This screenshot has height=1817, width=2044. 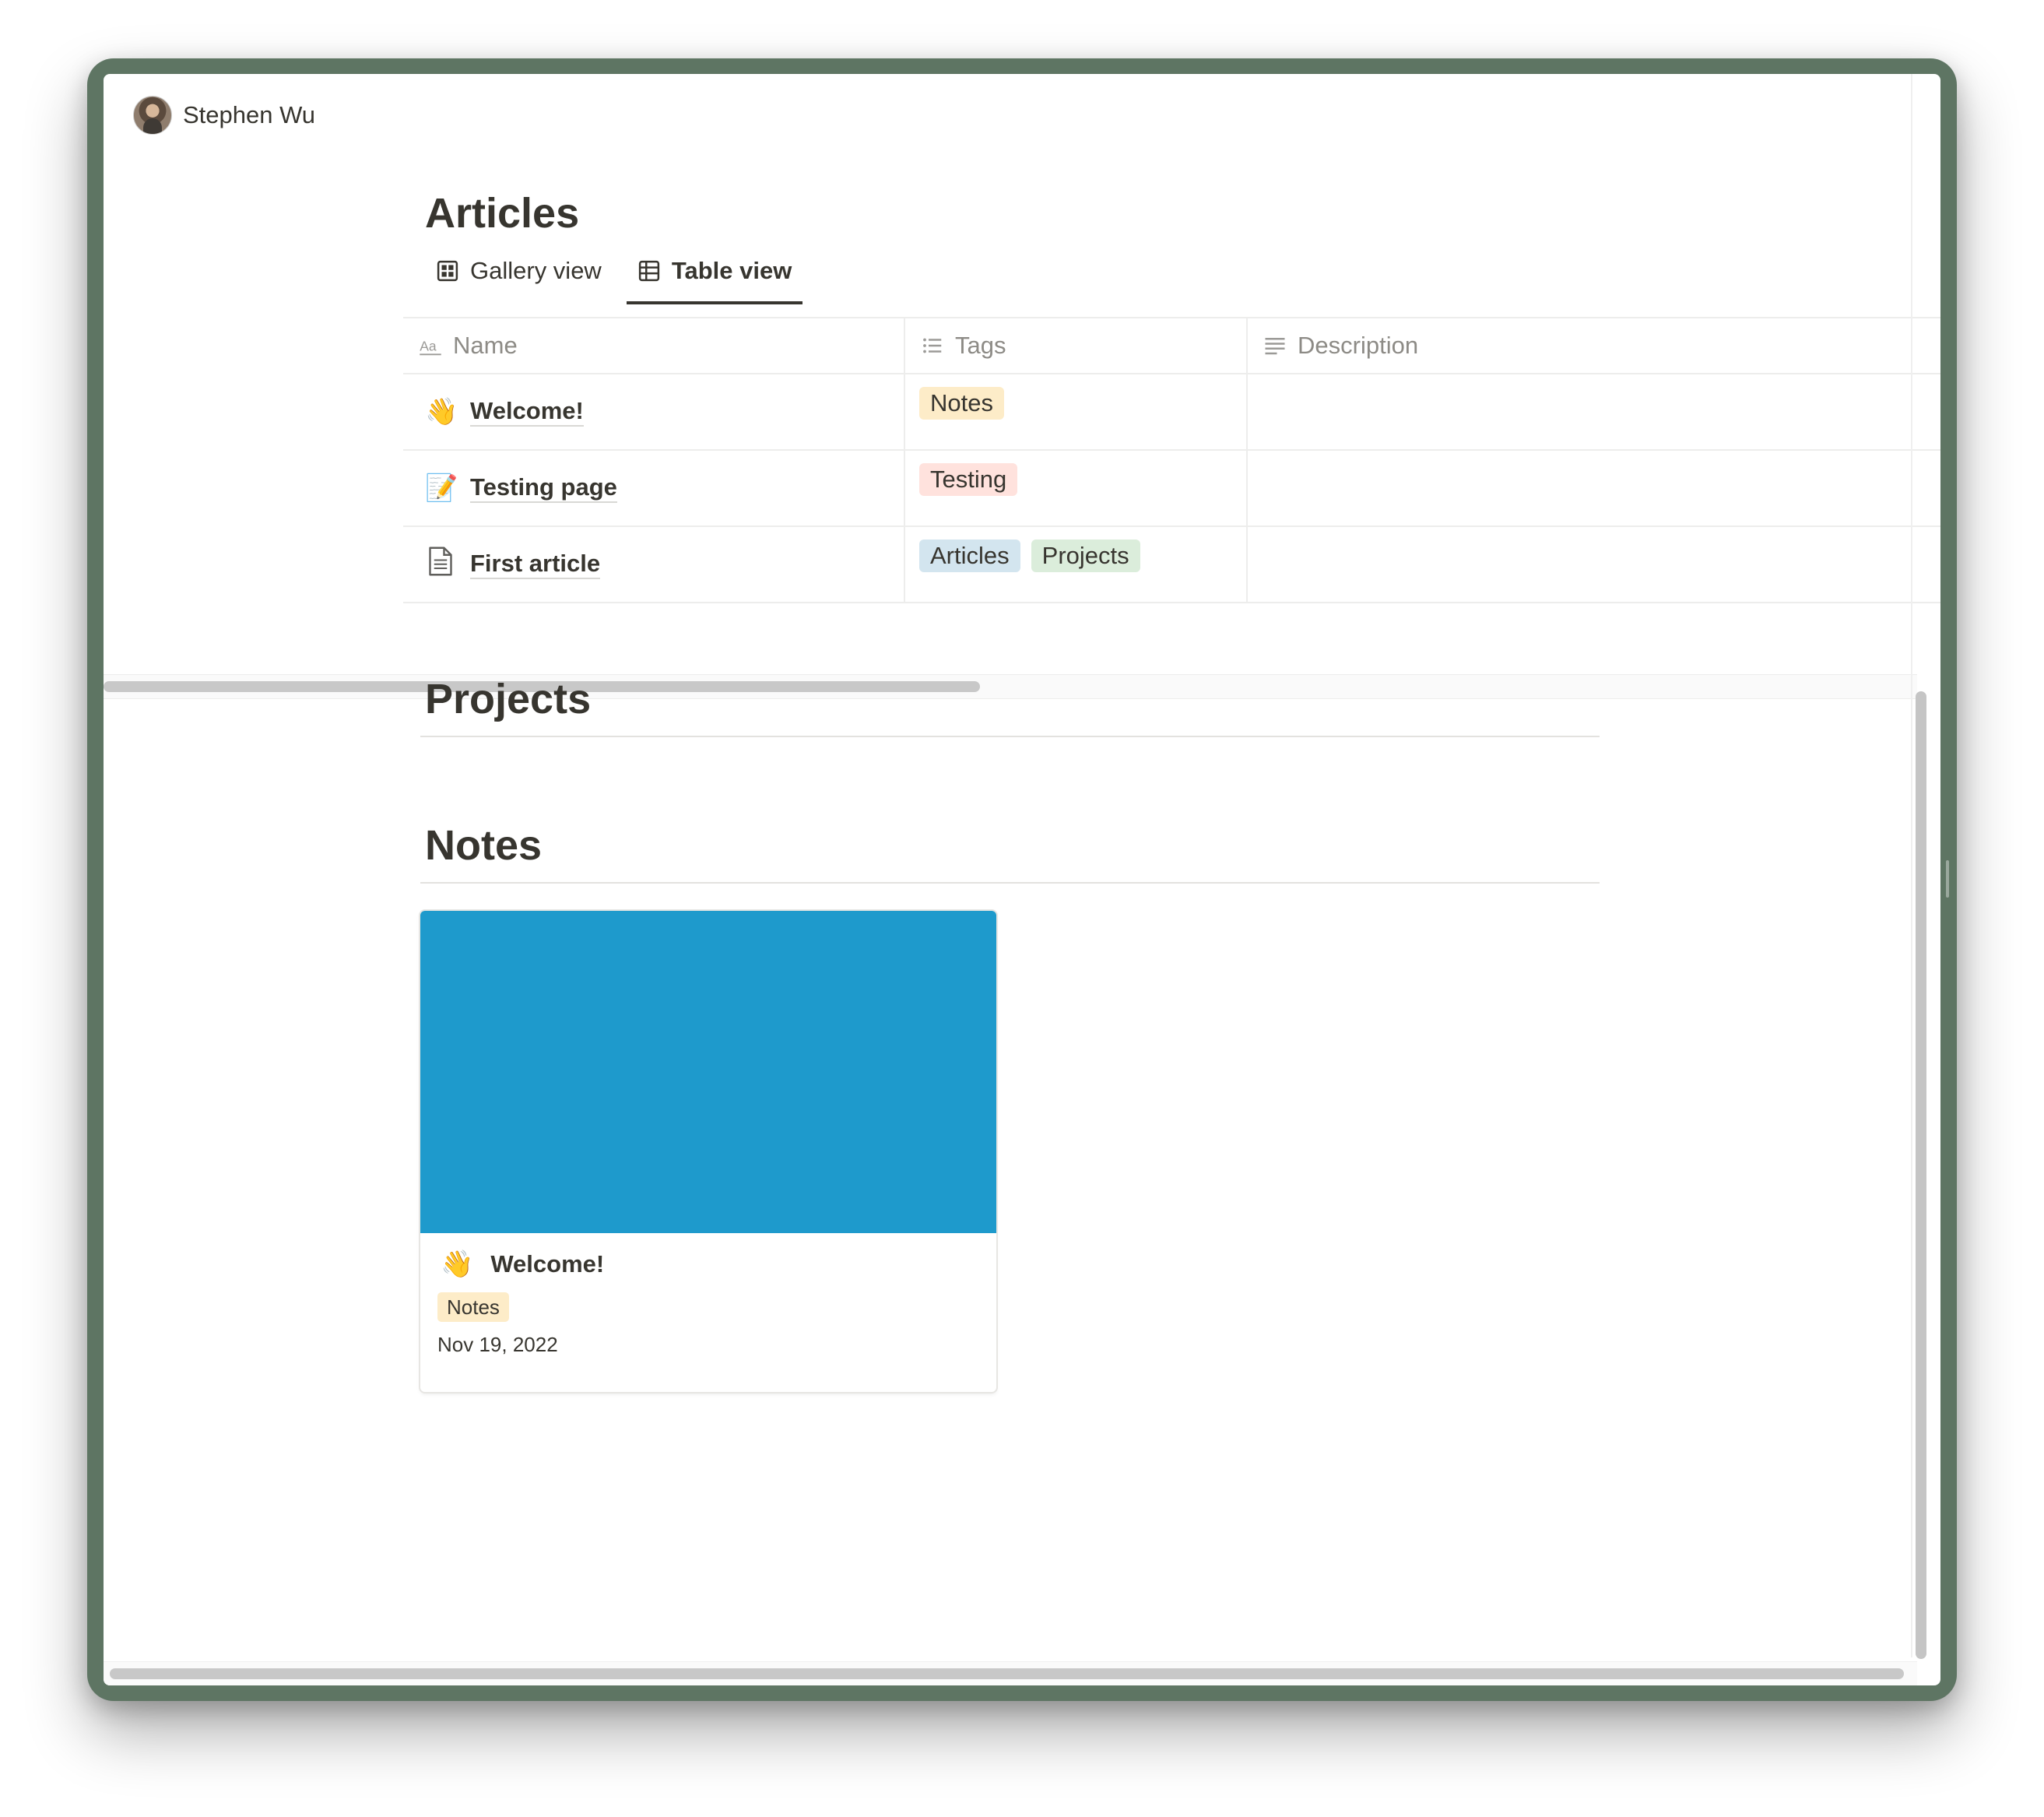 What do you see at coordinates (536, 271) in the screenshot?
I see `tab-label: Gallery view` at bounding box center [536, 271].